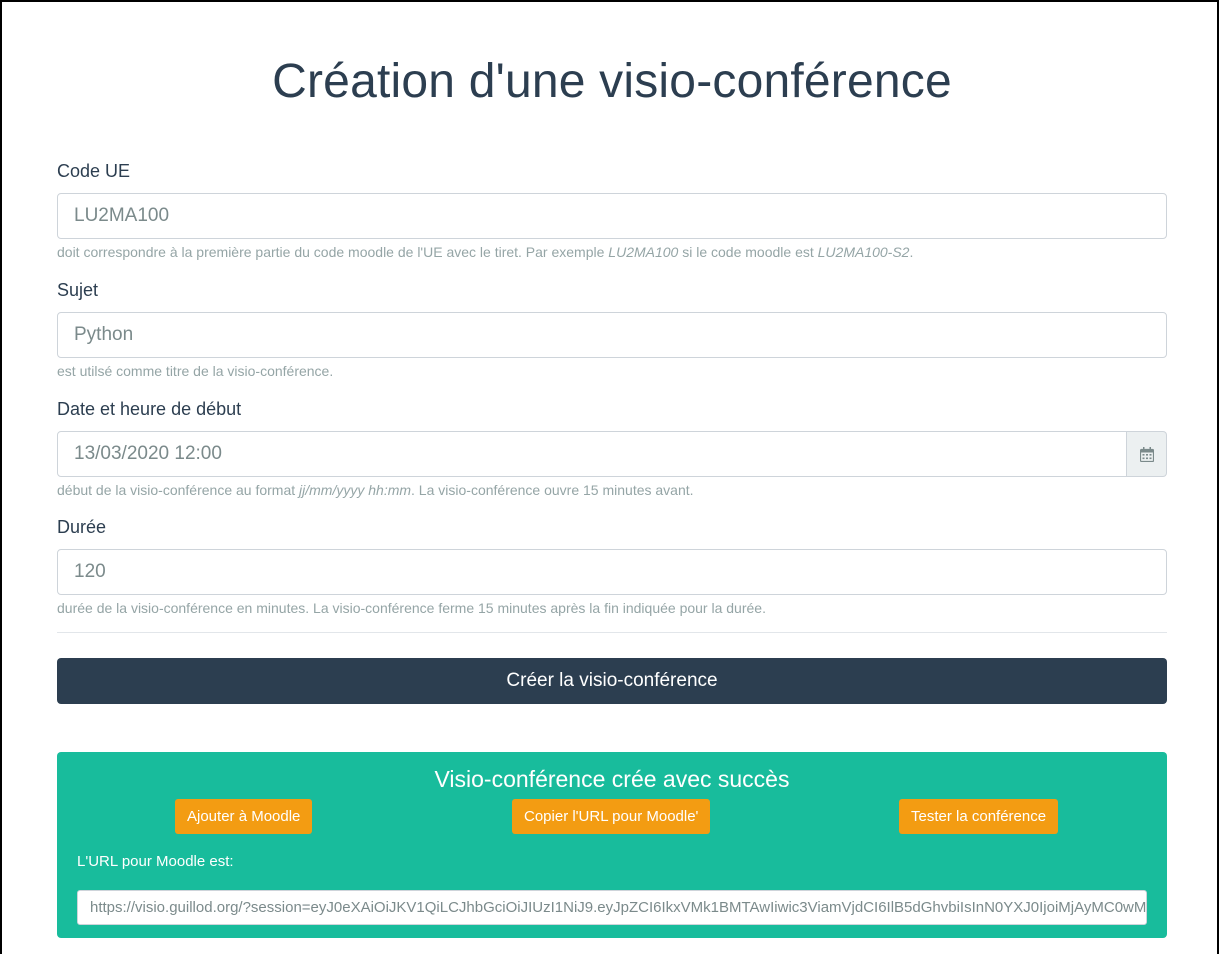  Describe the element at coordinates (592, 454) in the screenshot. I see `date-input: 13/03/2020 12:00` at that location.